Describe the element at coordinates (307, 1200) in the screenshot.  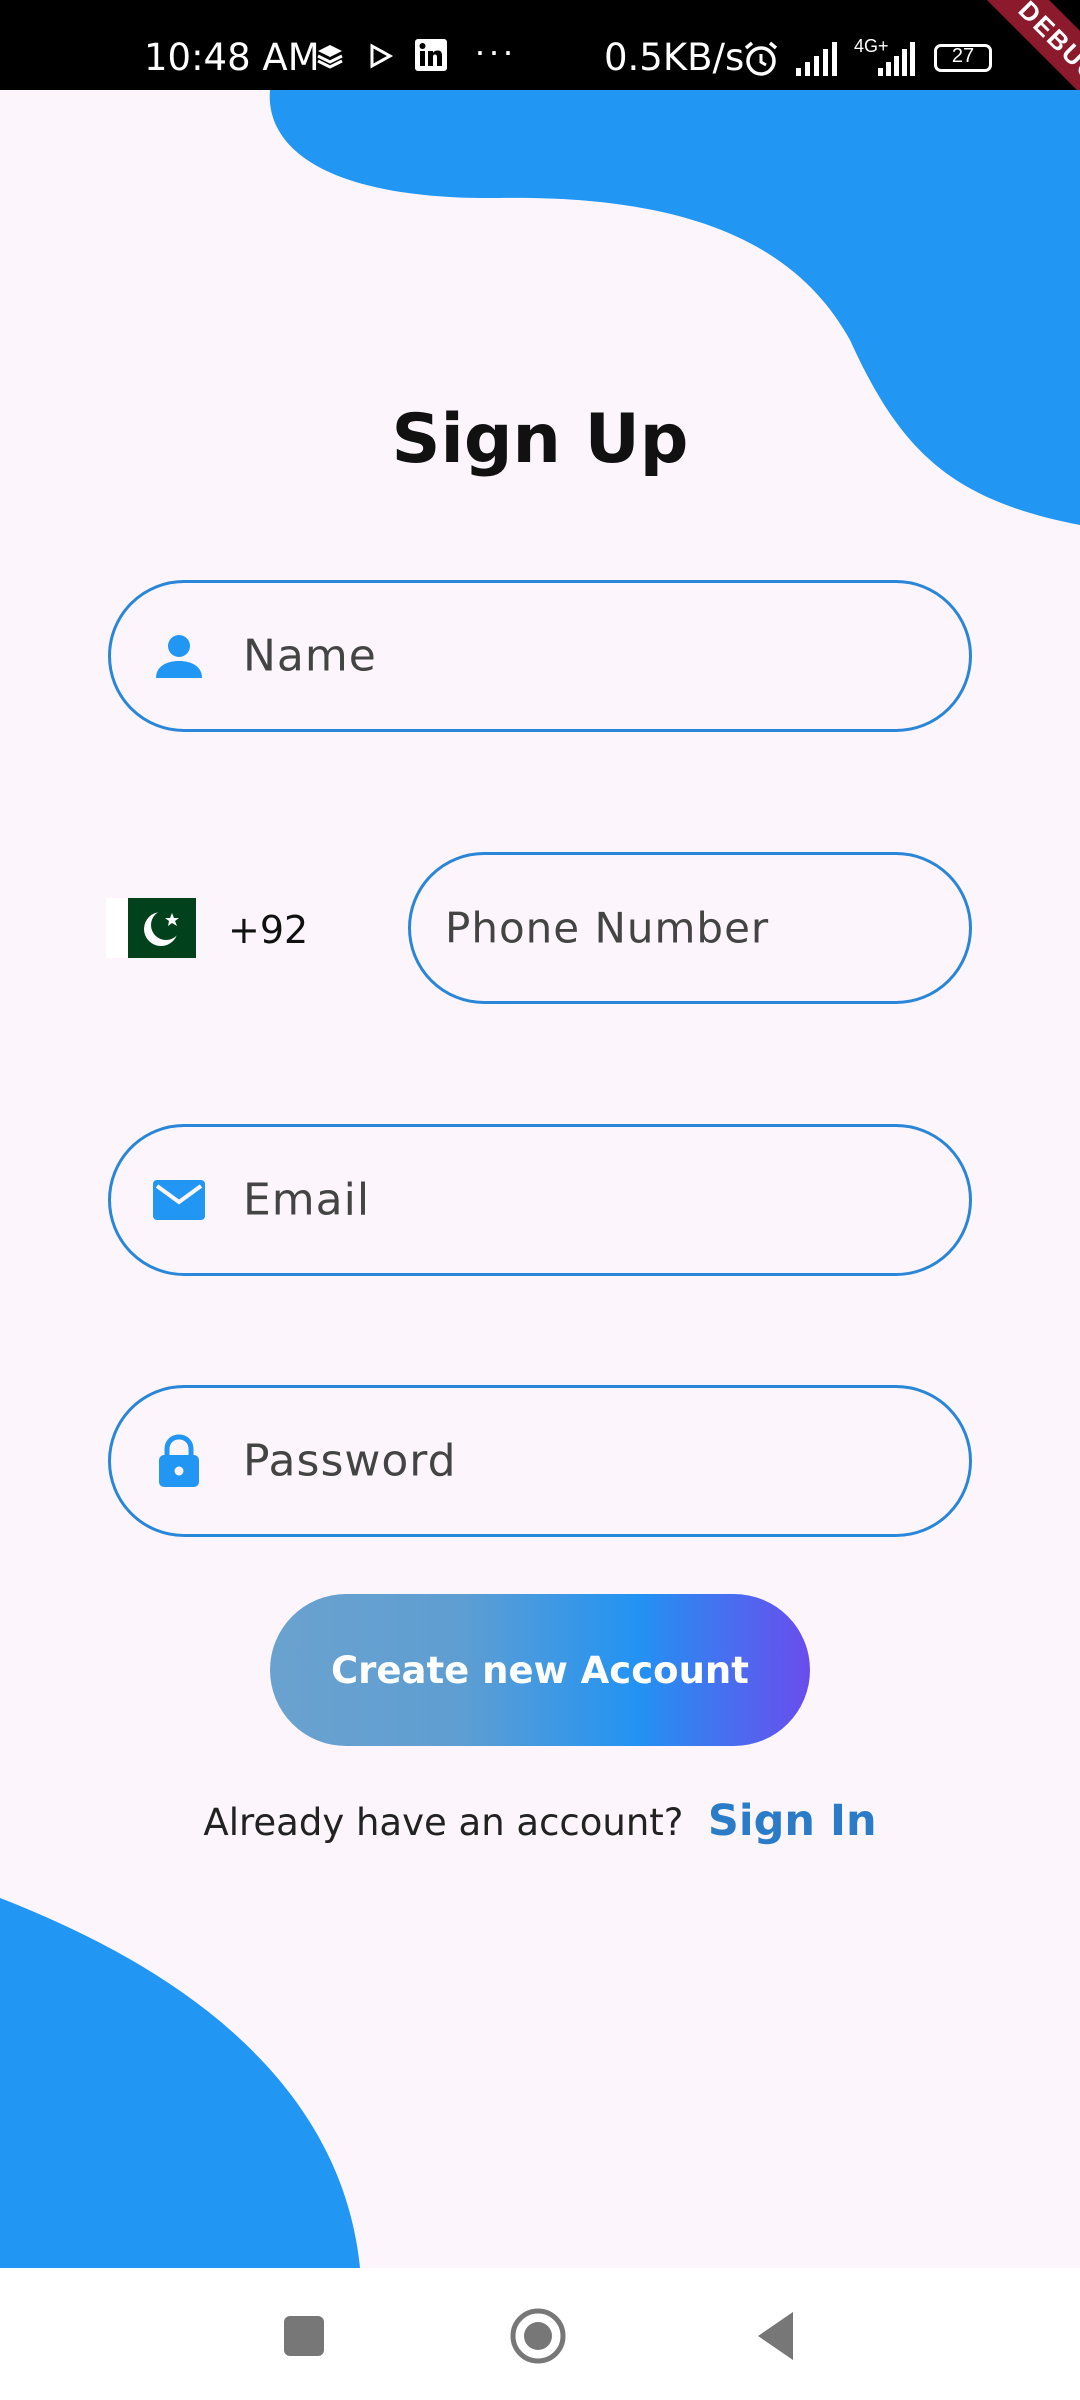
I see `email-placeholder: Email` at that location.